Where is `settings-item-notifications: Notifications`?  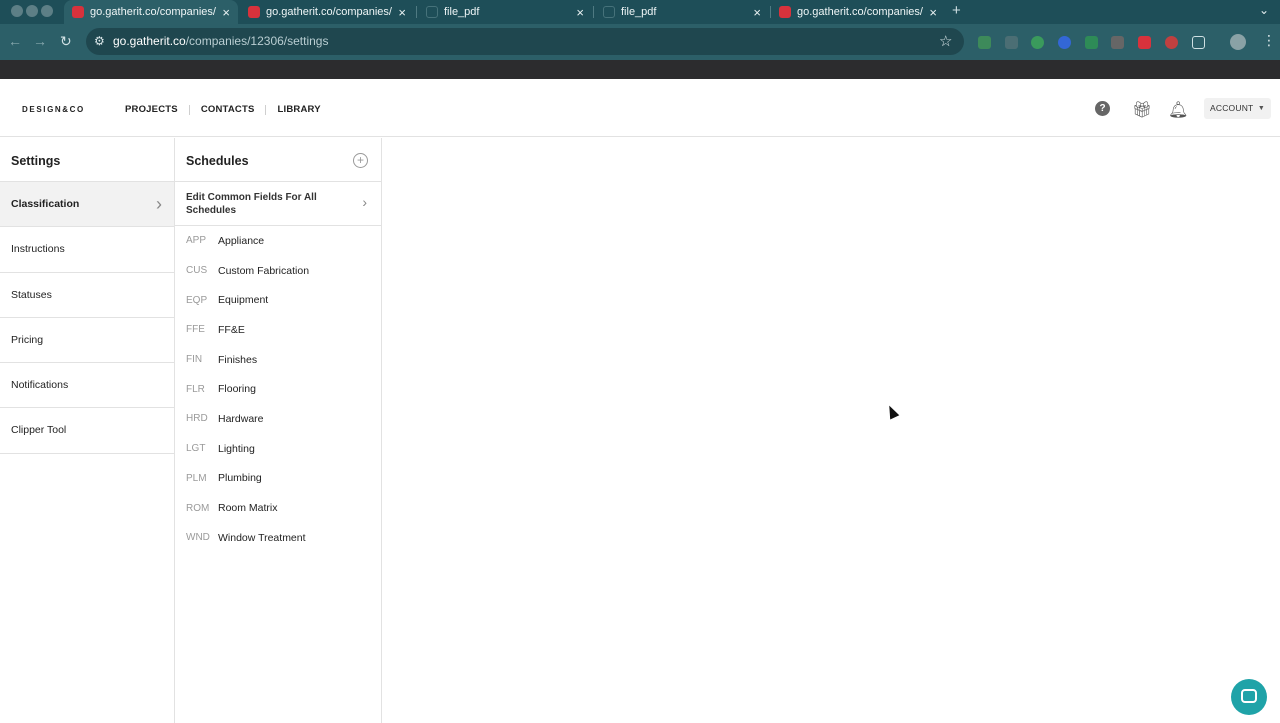
settings-item-notifications: Notifications is located at coordinates (87, 386).